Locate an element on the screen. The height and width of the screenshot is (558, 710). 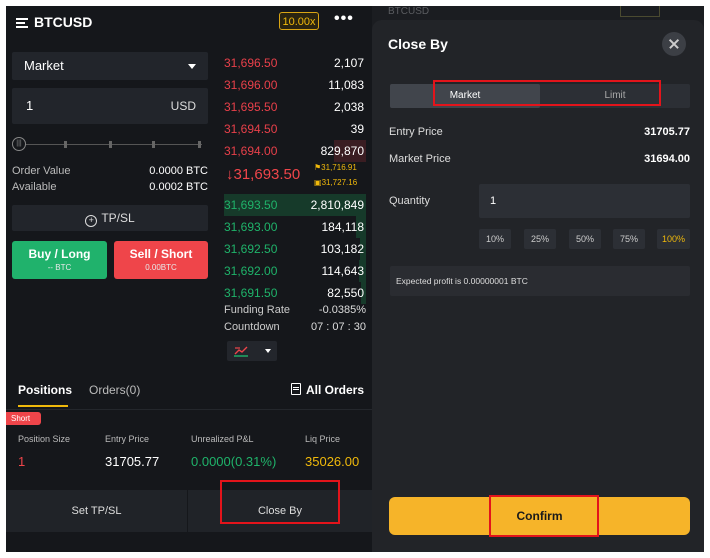
quantity-value: 1 is located at coordinates (30, 105).